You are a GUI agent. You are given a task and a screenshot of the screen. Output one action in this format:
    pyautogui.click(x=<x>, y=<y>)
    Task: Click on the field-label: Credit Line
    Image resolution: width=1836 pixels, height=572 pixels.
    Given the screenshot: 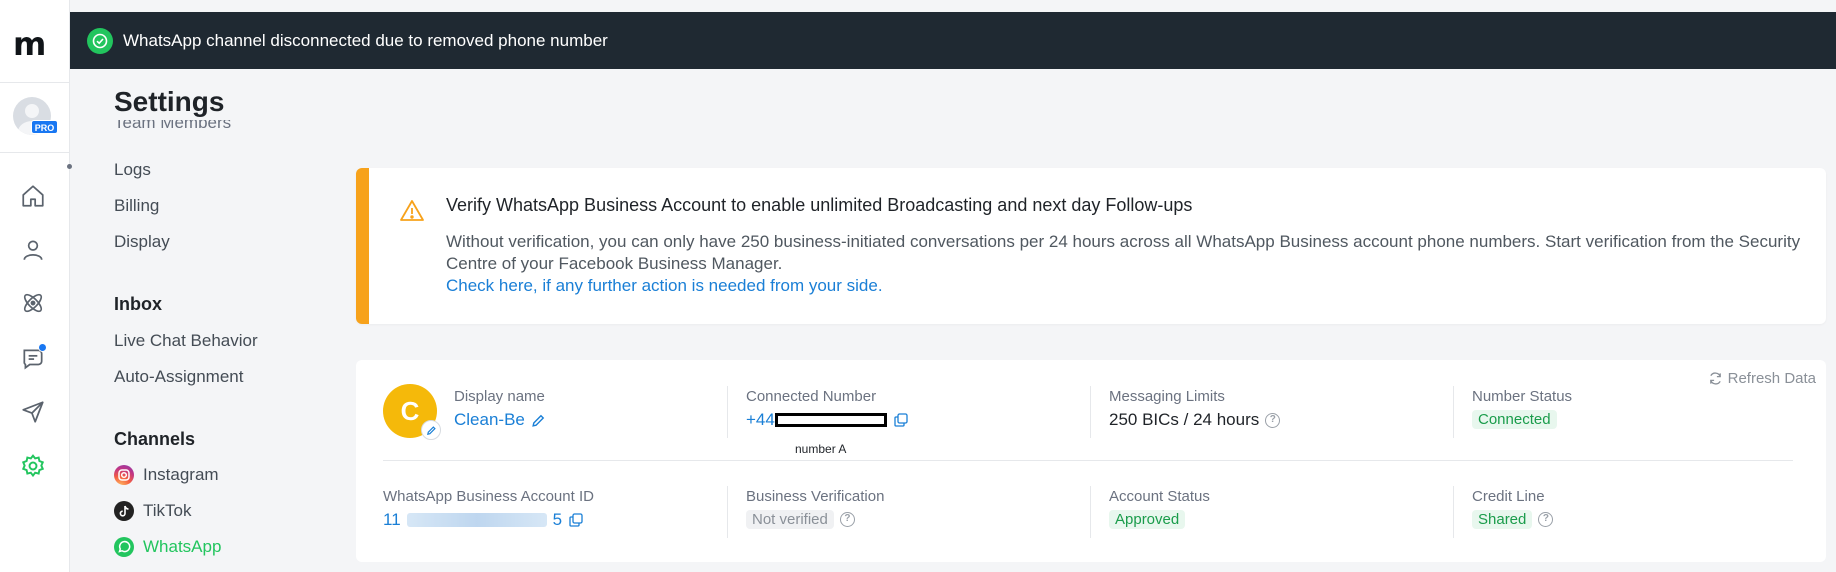 What is the action you would take?
    pyautogui.click(x=1508, y=496)
    